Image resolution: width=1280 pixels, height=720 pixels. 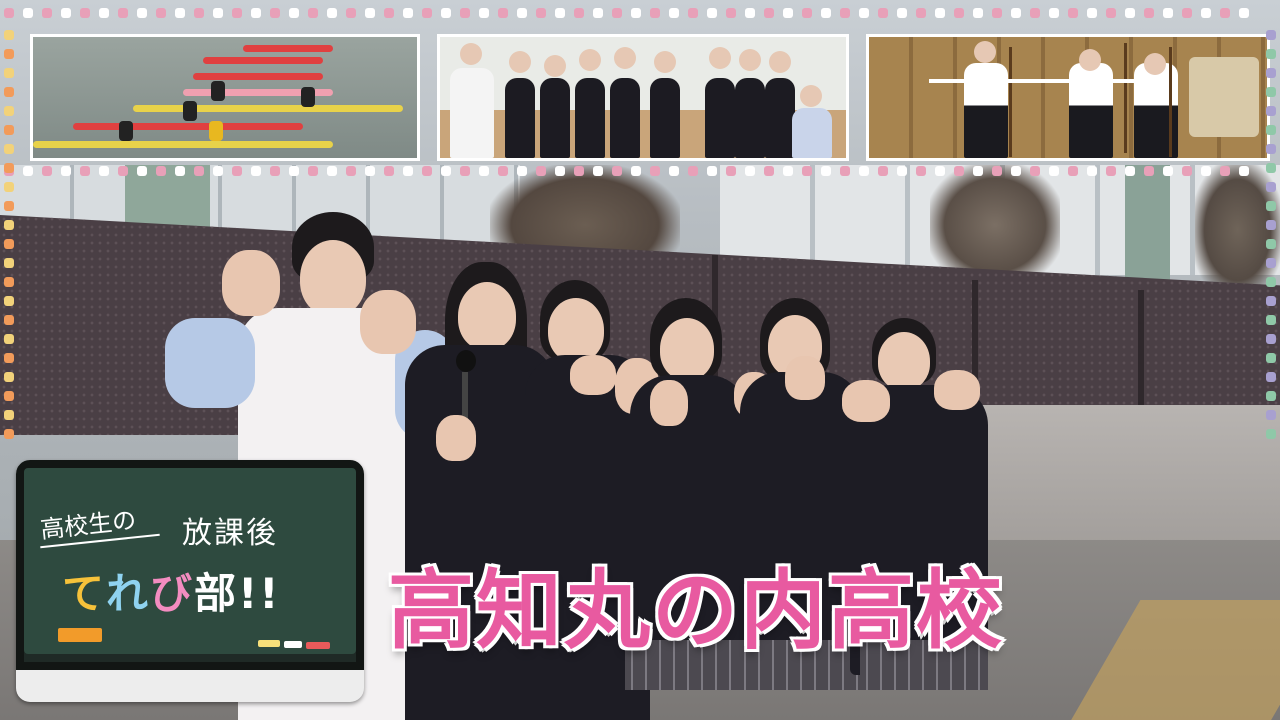 What do you see at coordinates (259, 593) in the screenshot?
I see `logo-char: !!` at bounding box center [259, 593].